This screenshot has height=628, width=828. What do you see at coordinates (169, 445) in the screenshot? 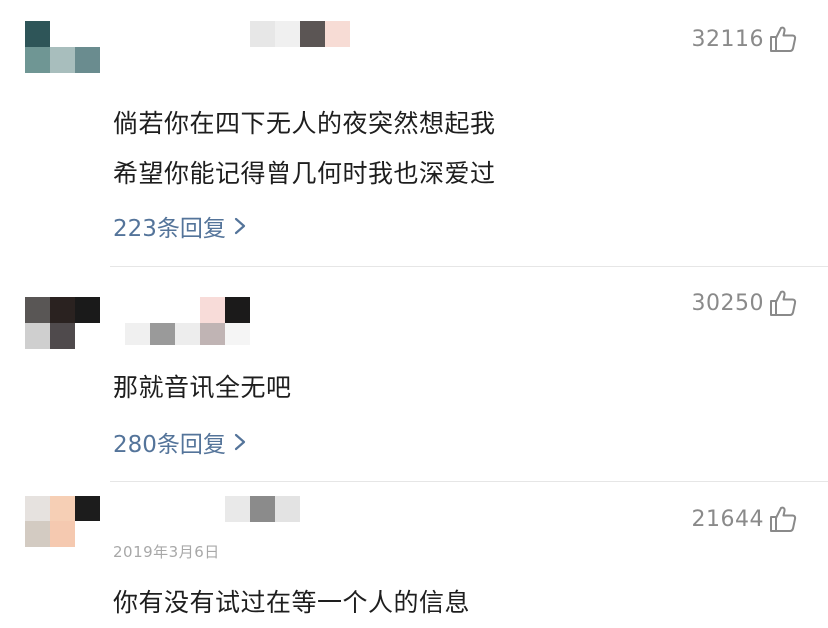
I see `replies-label: 280条回复` at bounding box center [169, 445].